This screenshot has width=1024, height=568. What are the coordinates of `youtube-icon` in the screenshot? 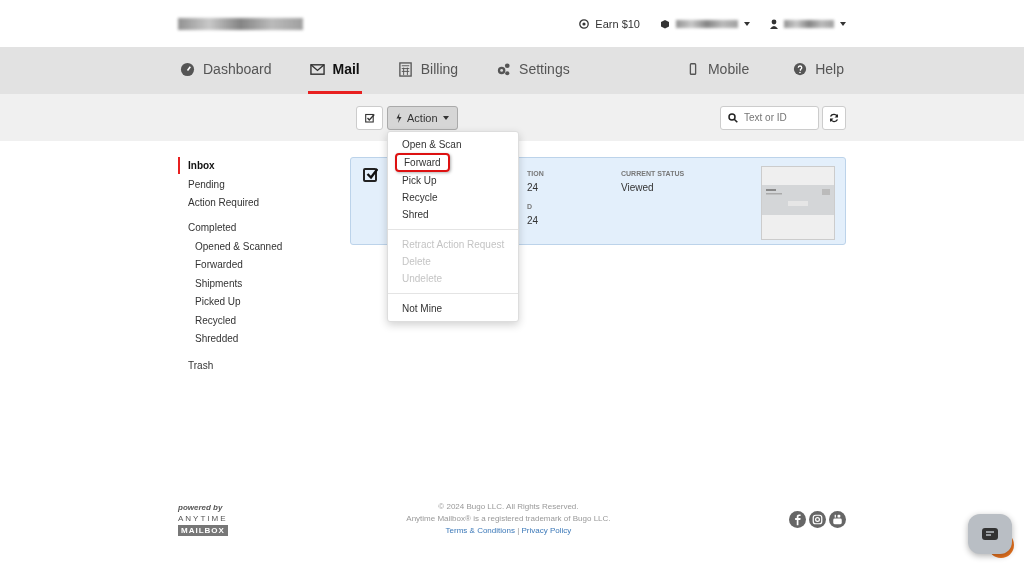 It's located at (837, 519).